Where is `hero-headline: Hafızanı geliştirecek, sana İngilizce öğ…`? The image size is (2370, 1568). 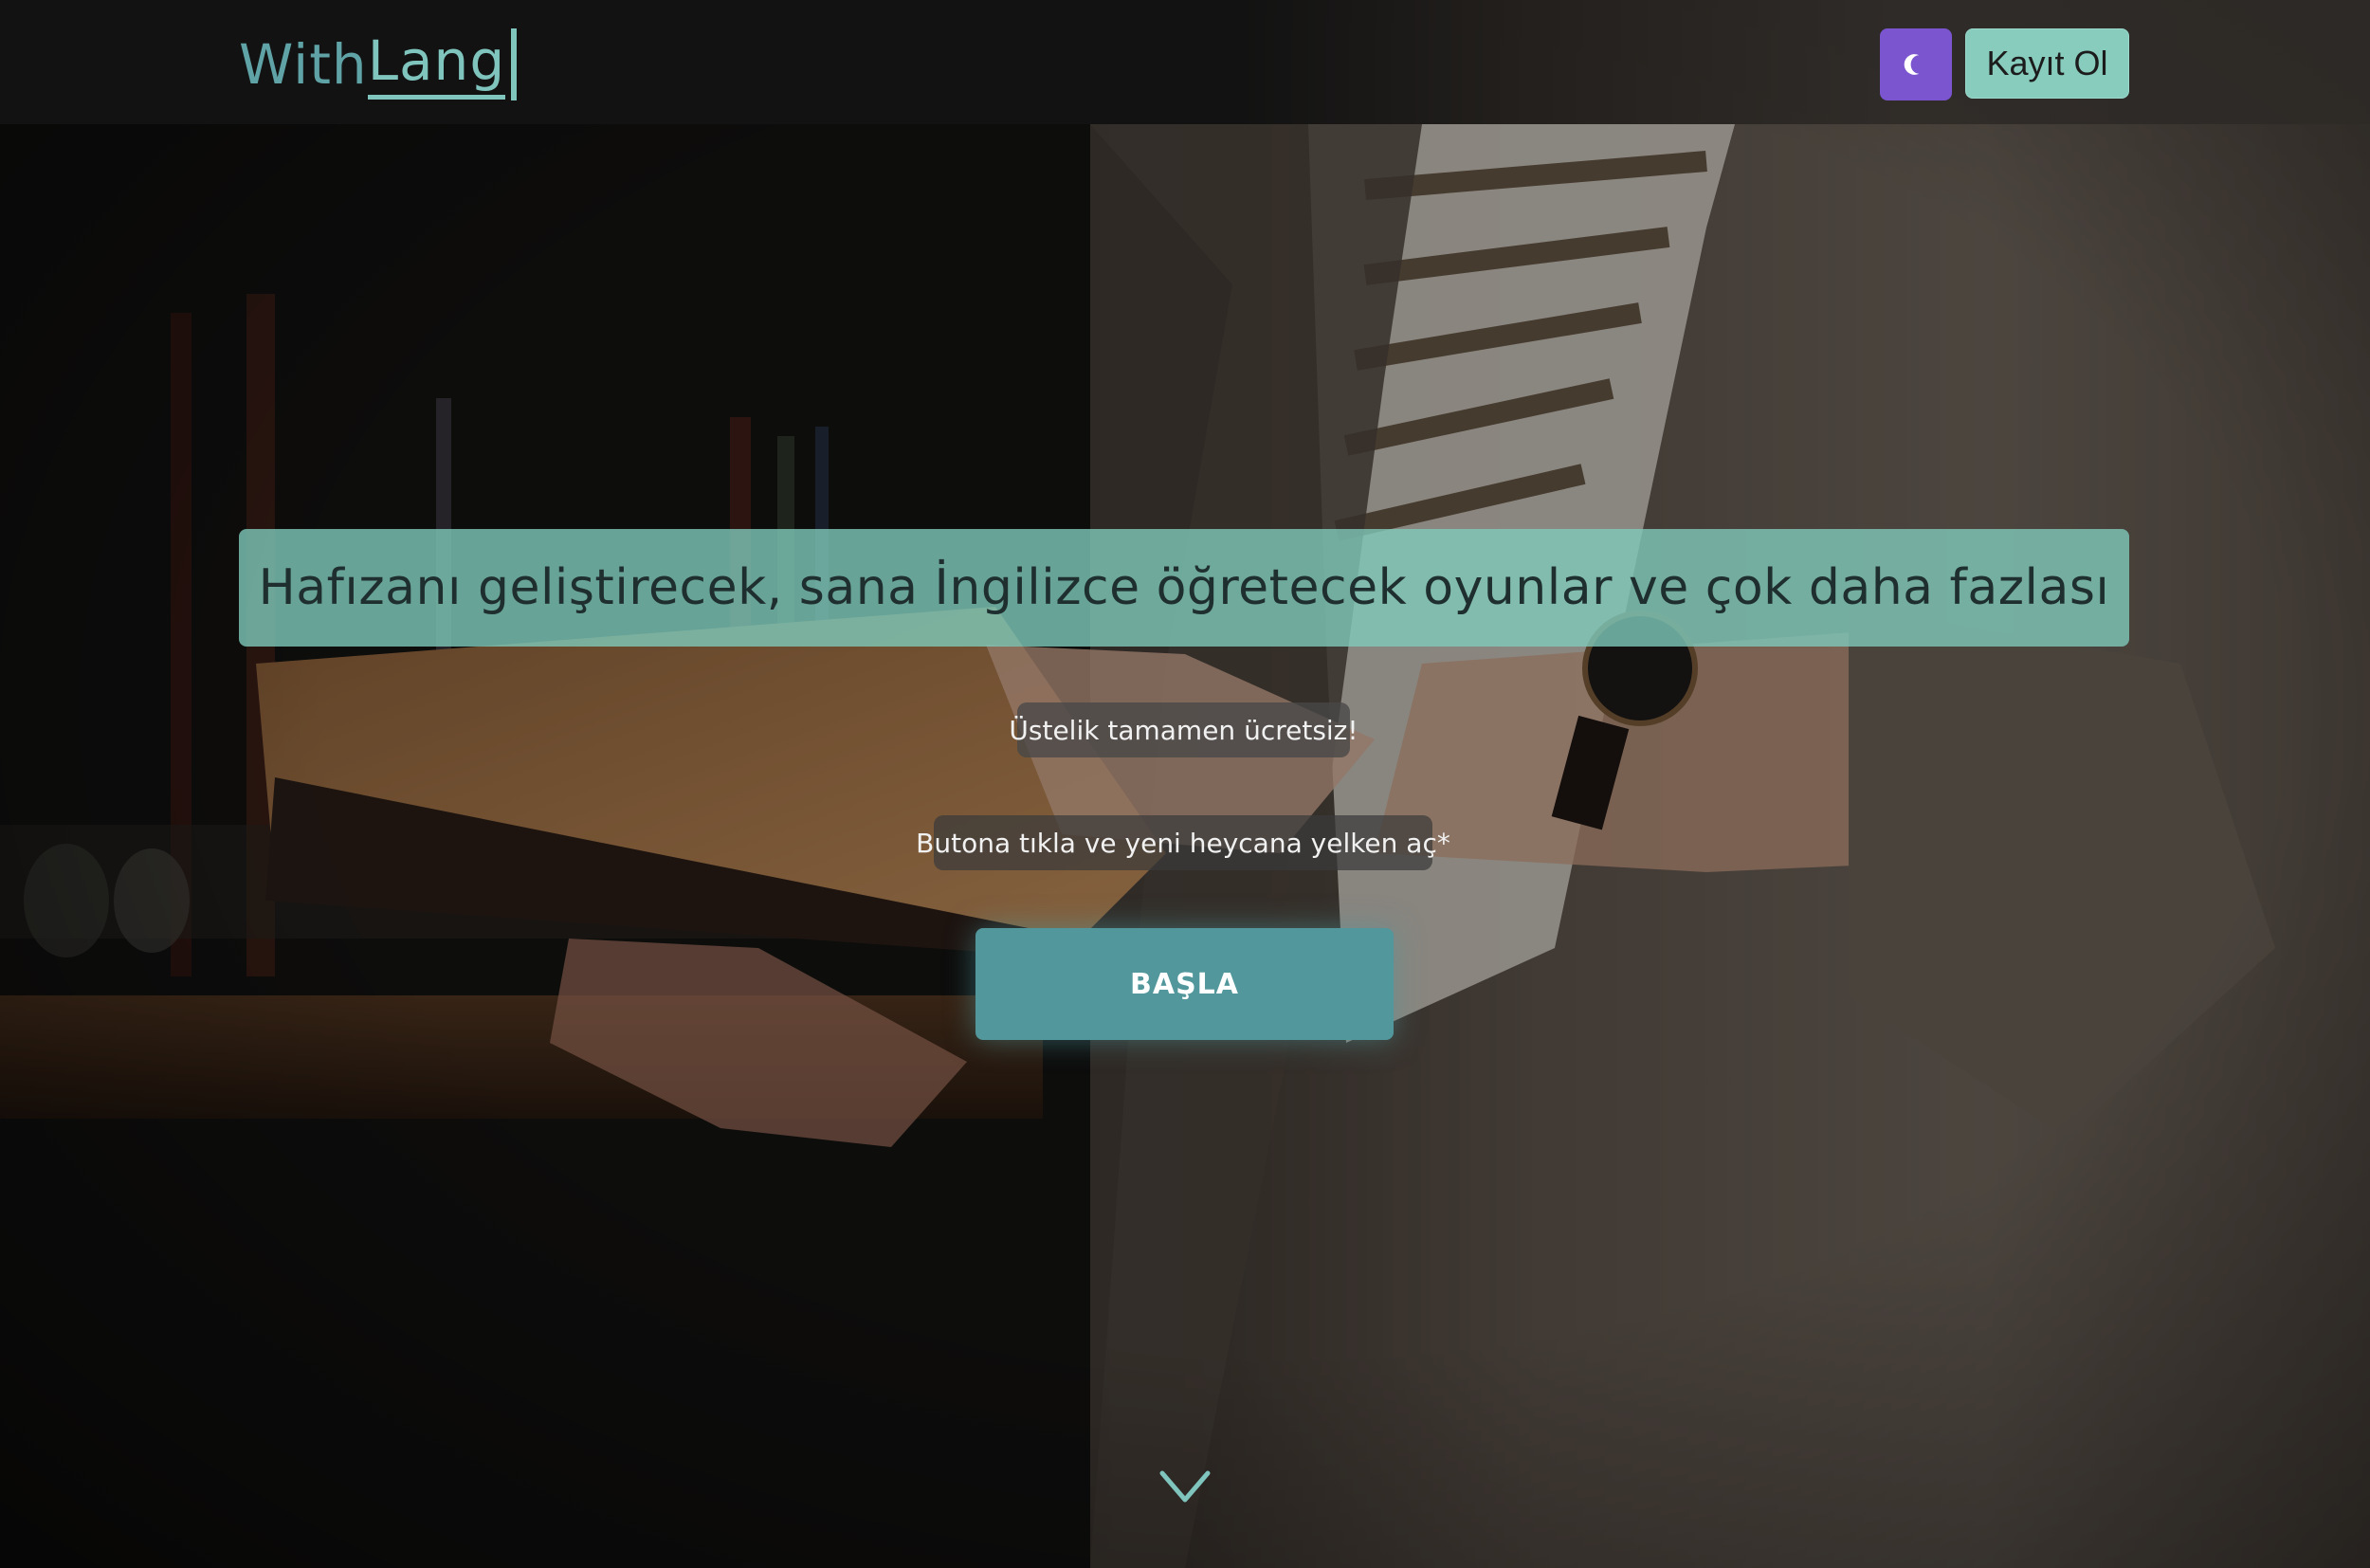
hero-headline: Hafızanı geliştirecek, sana İngilizce öğ… is located at coordinates (1184, 587).